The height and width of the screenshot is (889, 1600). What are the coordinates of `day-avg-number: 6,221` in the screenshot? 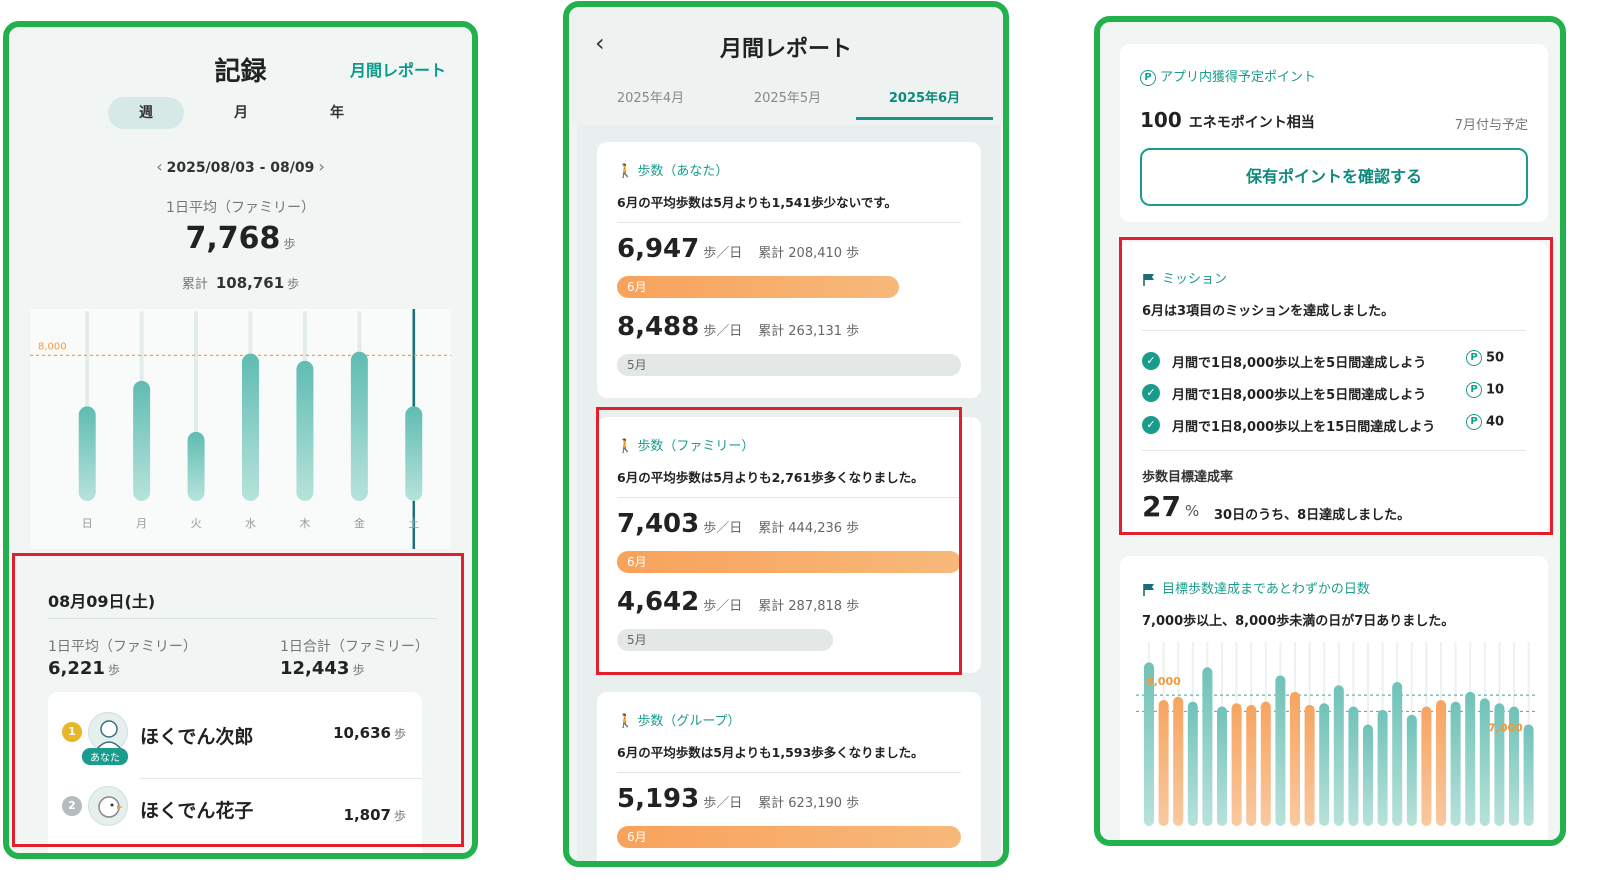 It's located at (76, 668).